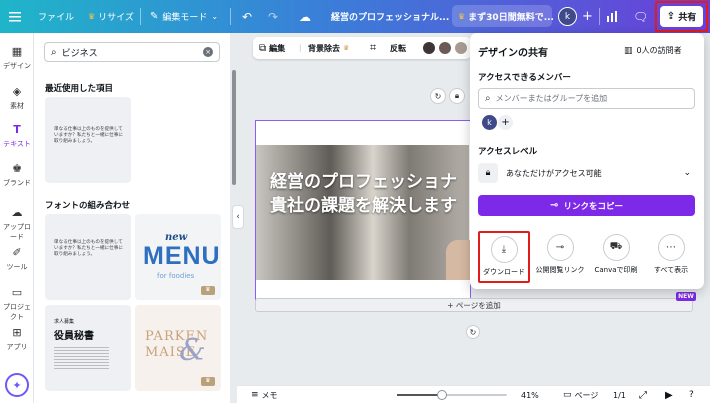 This screenshot has height=403, width=710. What do you see at coordinates (17, 304) in the screenshot?
I see `rail-item-projects: ▭ プロジェクト` at bounding box center [17, 304].